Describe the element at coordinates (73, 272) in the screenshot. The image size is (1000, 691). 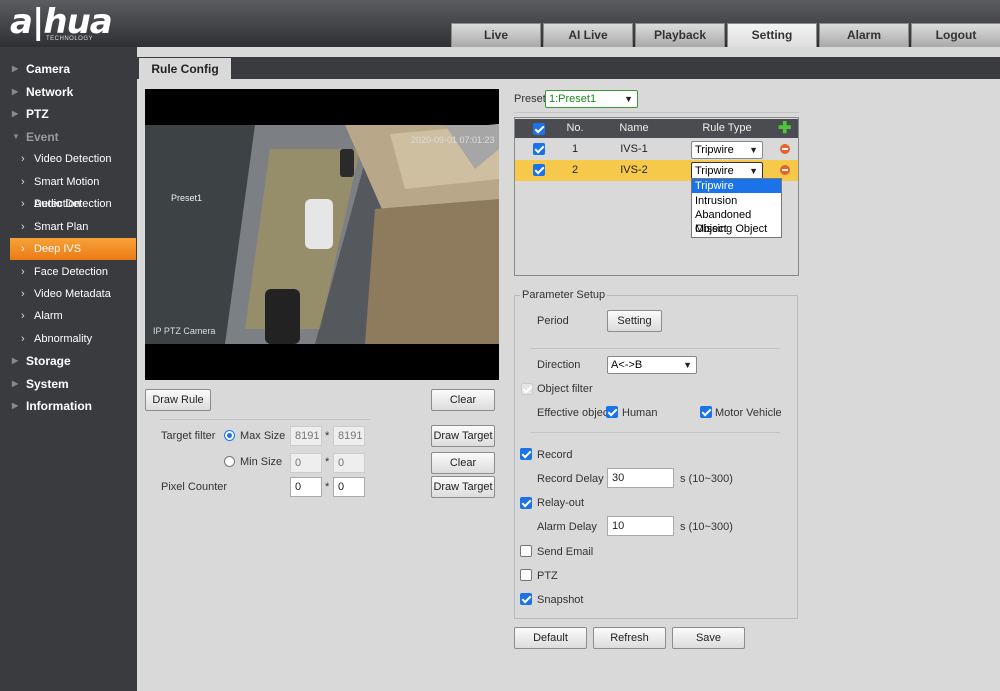
I see `sidebar-sub-face-detection: › Face Detection` at that location.